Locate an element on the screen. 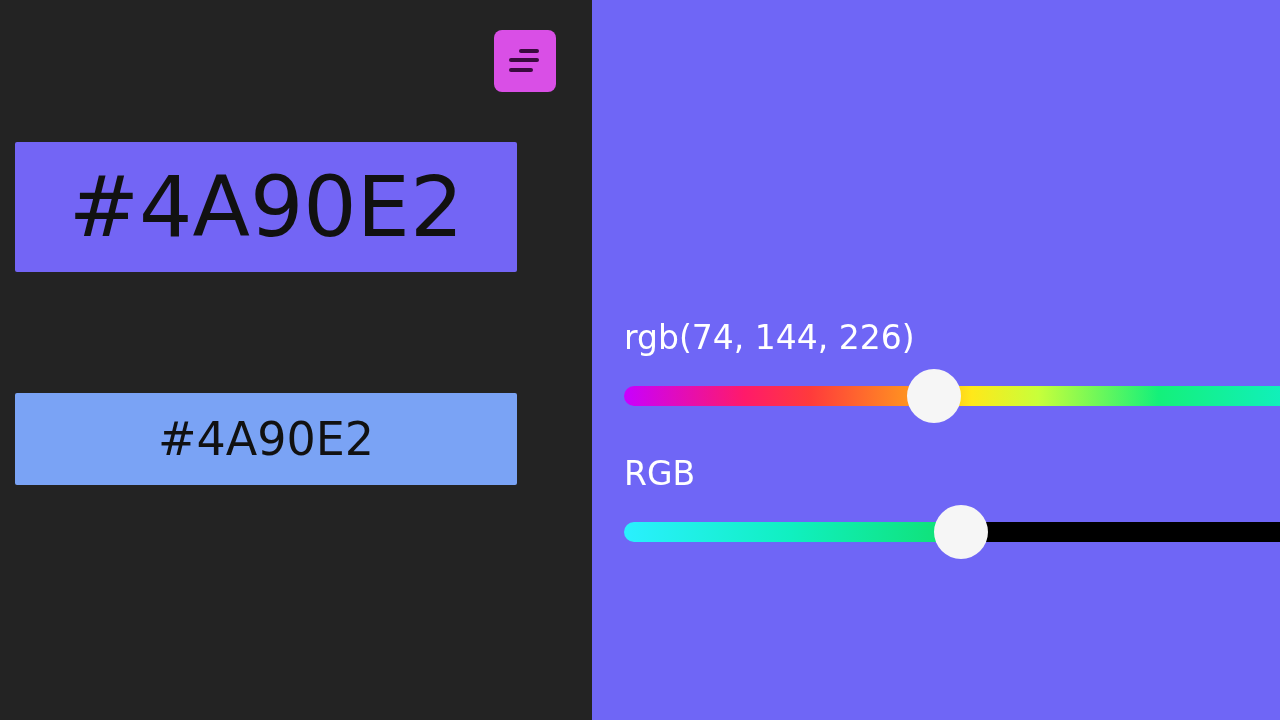 This screenshot has height=720, width=1280. slider-label: rgb(74, 144, 226) is located at coordinates (770, 338).